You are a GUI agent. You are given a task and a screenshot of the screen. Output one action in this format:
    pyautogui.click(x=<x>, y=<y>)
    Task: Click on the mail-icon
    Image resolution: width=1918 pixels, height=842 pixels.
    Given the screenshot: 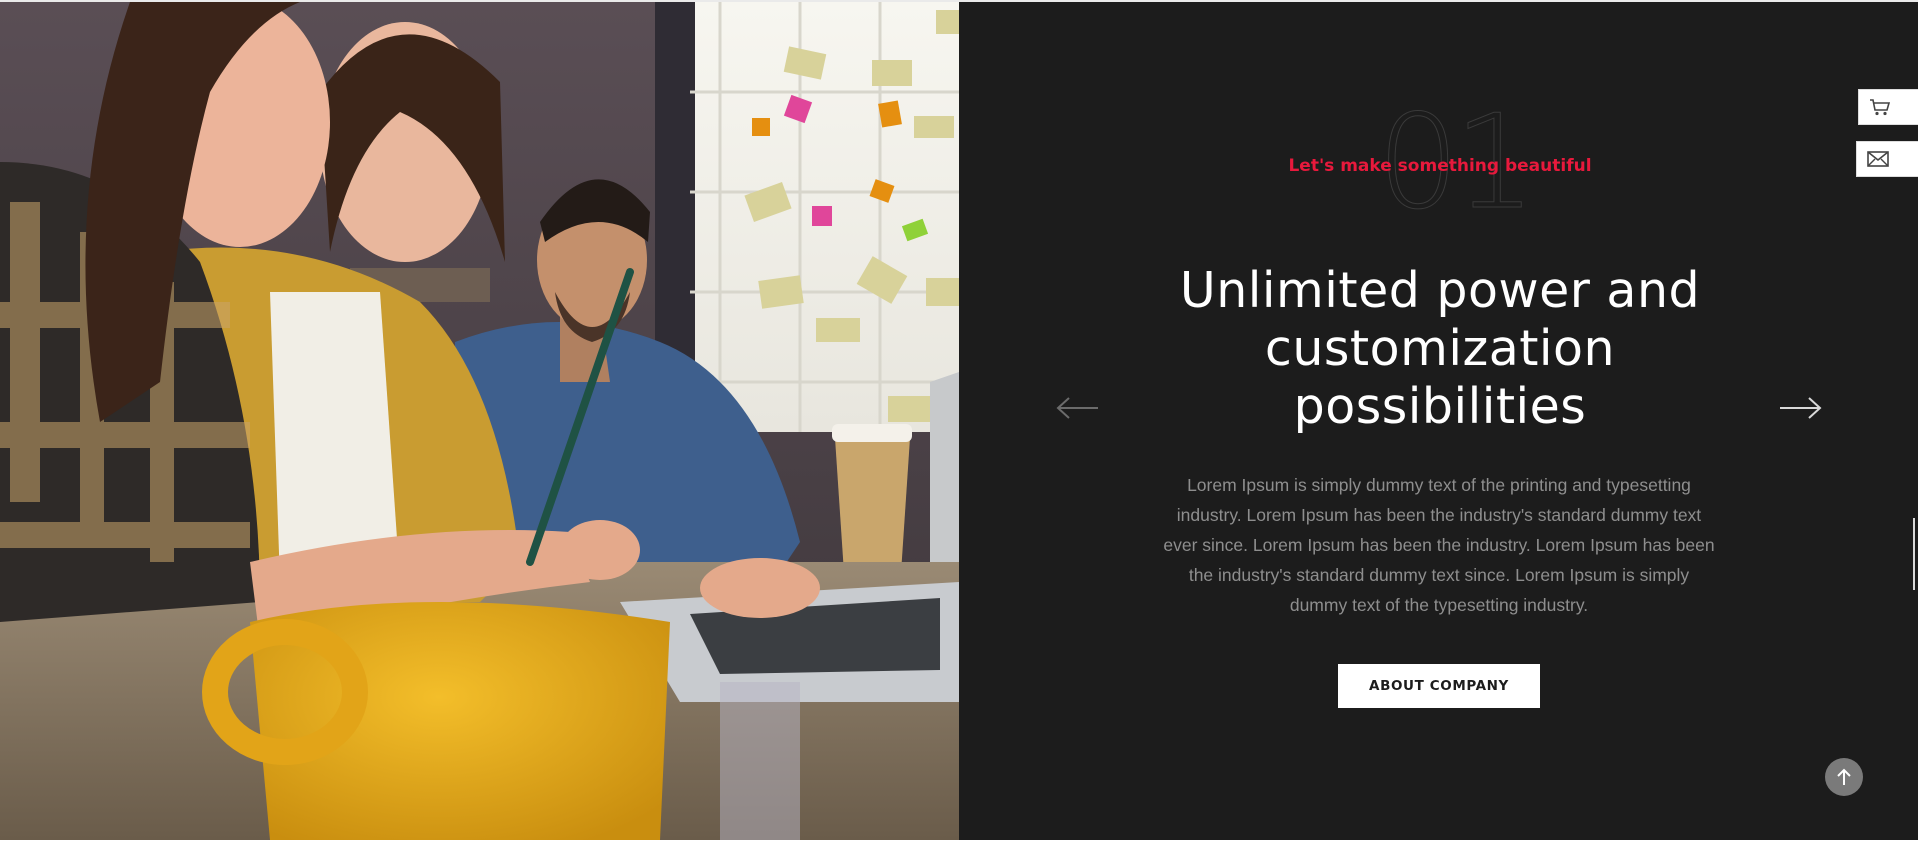 What is the action you would take?
    pyautogui.click(x=1878, y=159)
    